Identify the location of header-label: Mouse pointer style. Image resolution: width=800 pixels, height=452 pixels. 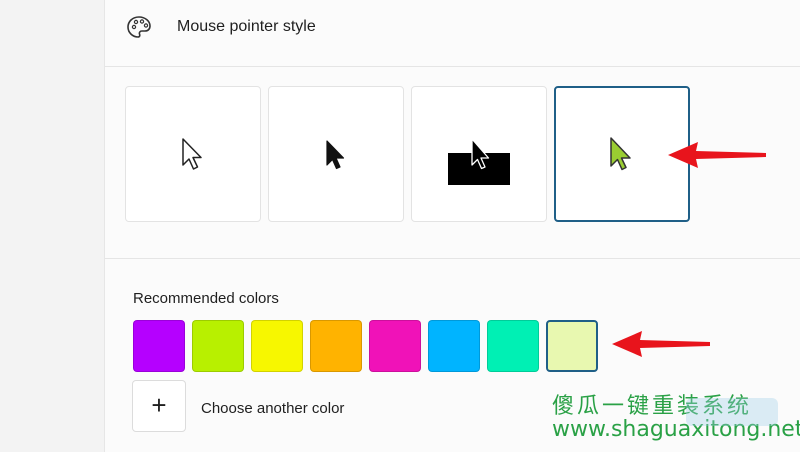
(246, 26).